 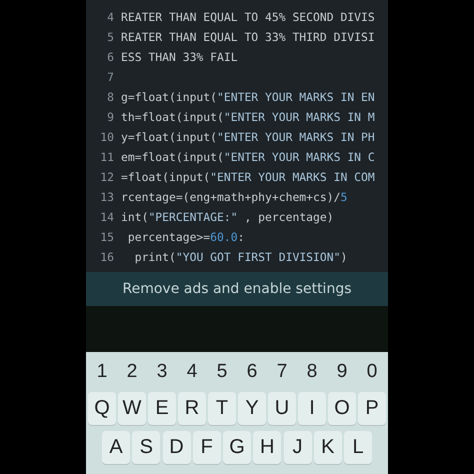 I want to click on keyboard-key: K, so click(x=328, y=447).